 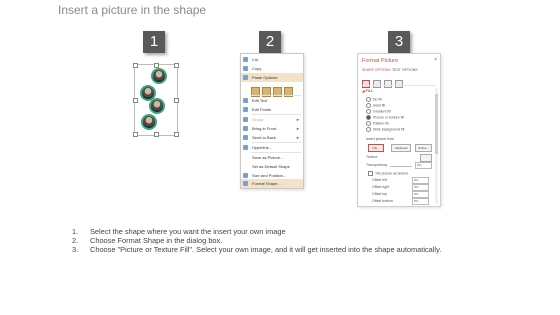 What do you see at coordinates (273, 90) in the screenshot?
I see `paste-option-buttons` at bounding box center [273, 90].